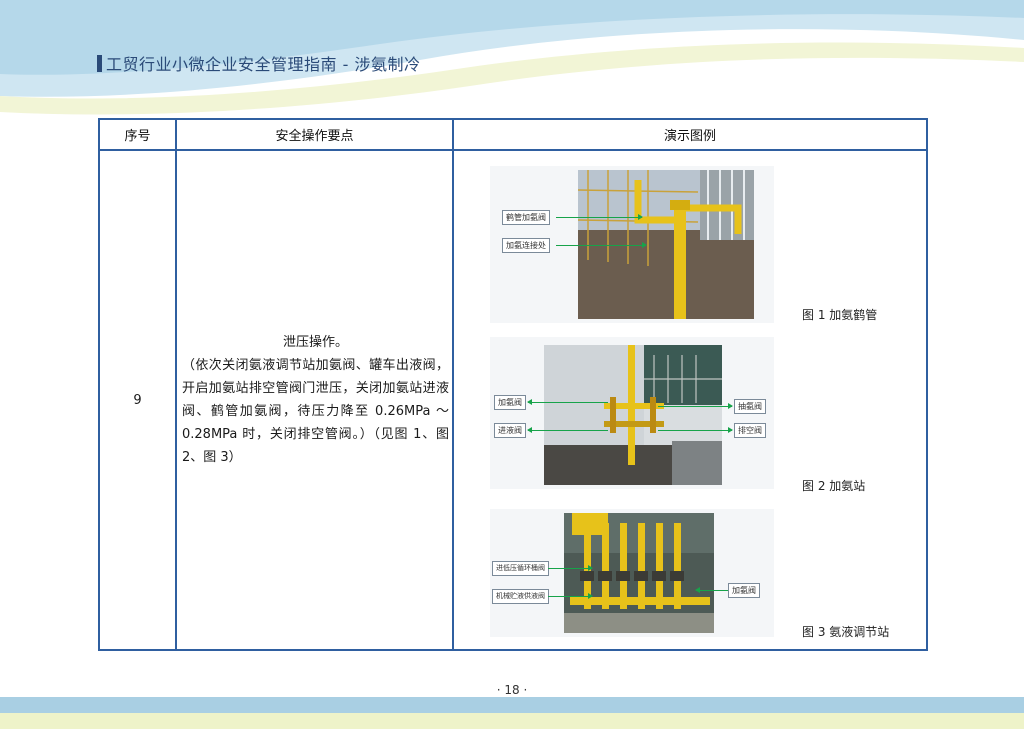 This screenshot has height=729, width=1024. Describe the element at coordinates (526, 217) in the screenshot. I see `label-crane-ammonia-valve: 鹤管加氨阀` at that location.